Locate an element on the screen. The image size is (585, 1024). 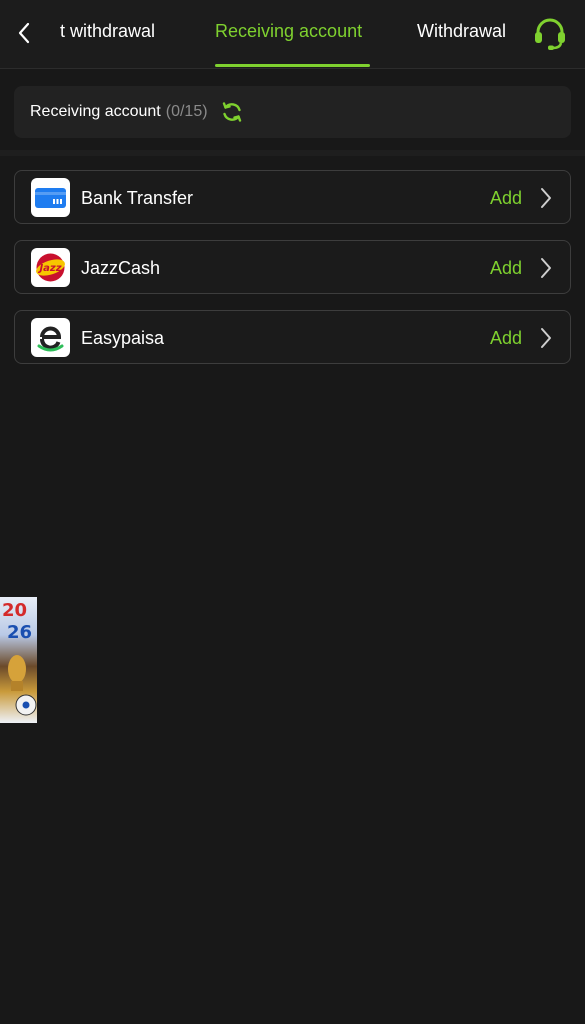
floating-promo-banner: 20 26 is located at coordinates (18, 660).